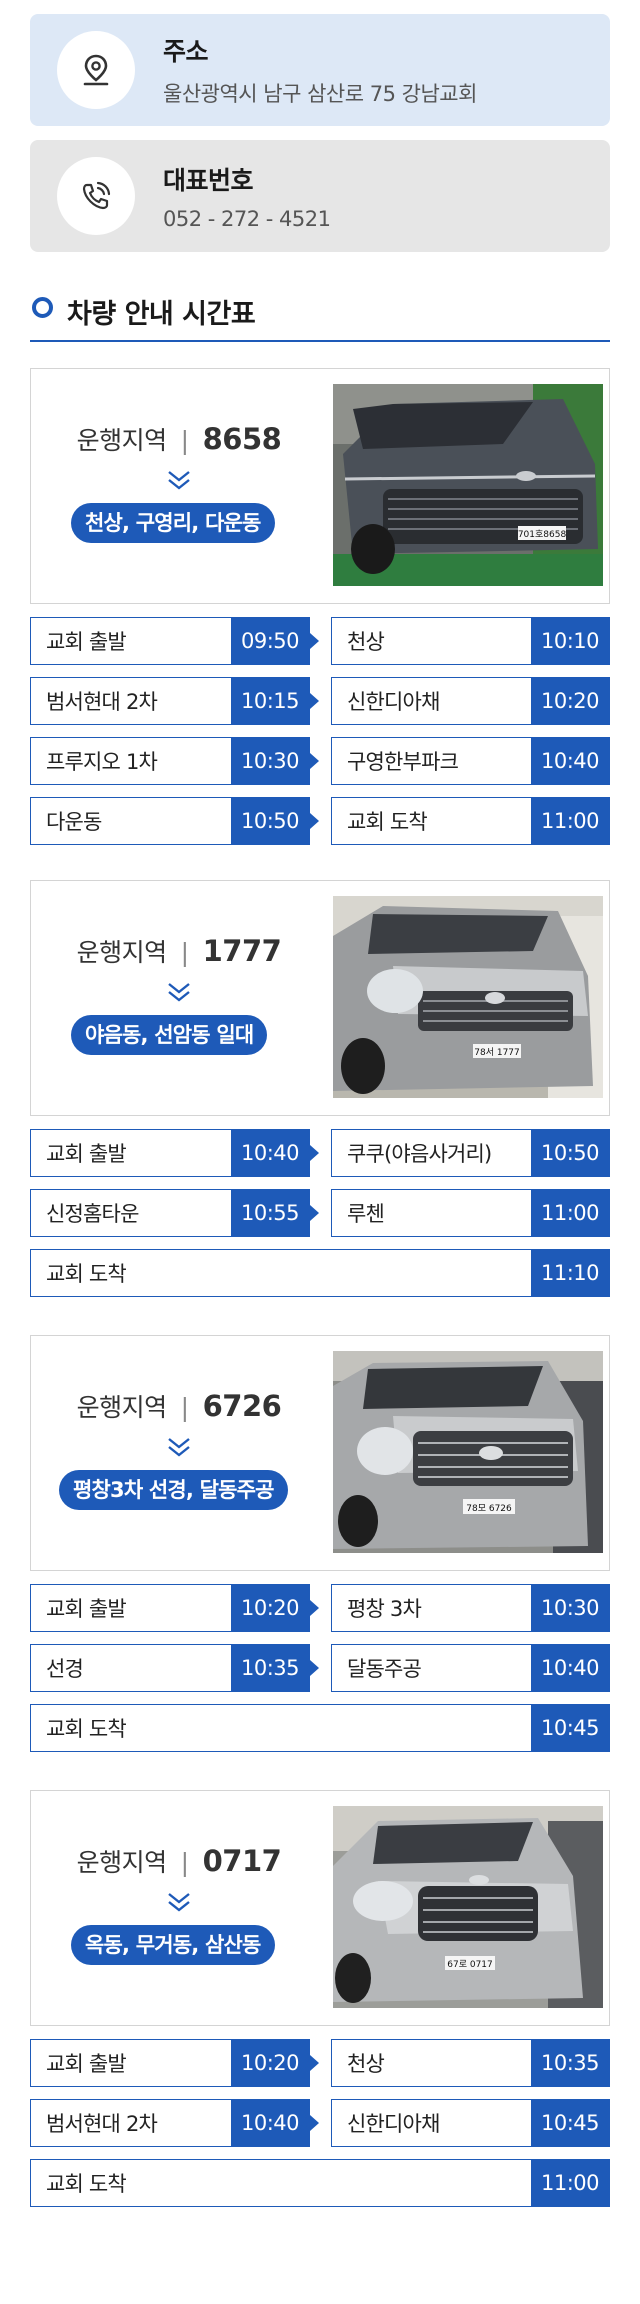 This screenshot has height=2304, width=640. Describe the element at coordinates (470, 701) in the screenshot. I see `stop-cell: 신한디아채 10:20` at that location.